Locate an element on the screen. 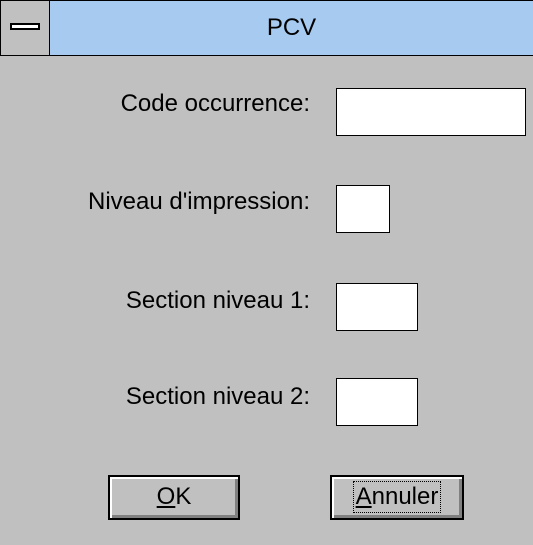  ok-mnemonic: O is located at coordinates (166, 496).